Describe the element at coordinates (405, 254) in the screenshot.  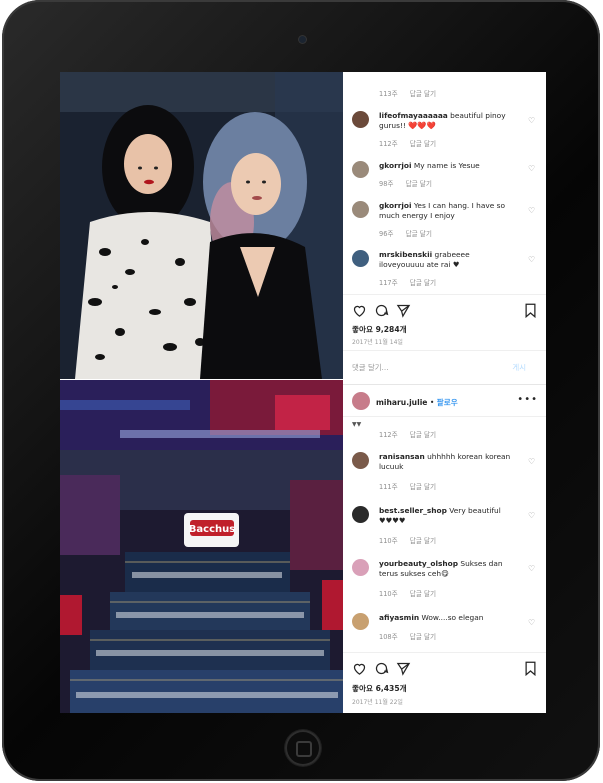
I see `comment-username: mrskibenskii` at that location.